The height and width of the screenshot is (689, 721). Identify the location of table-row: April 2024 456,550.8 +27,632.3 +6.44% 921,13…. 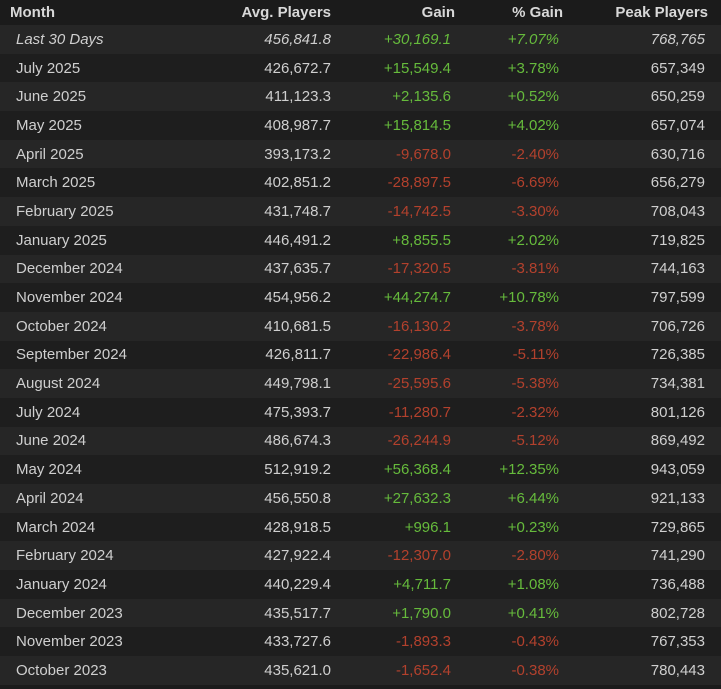
(360, 498).